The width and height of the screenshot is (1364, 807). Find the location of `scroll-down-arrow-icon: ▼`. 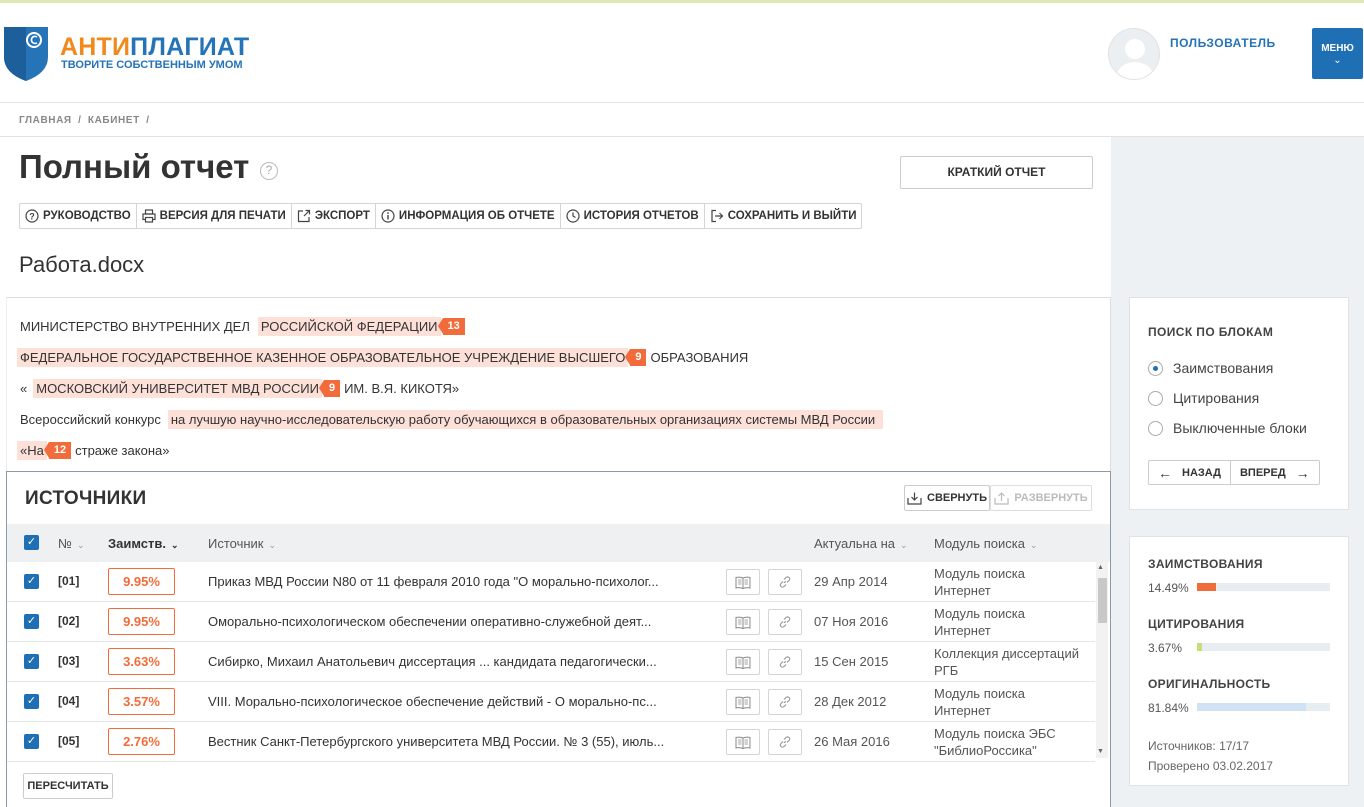

scroll-down-arrow-icon: ▼ is located at coordinates (1100, 751).